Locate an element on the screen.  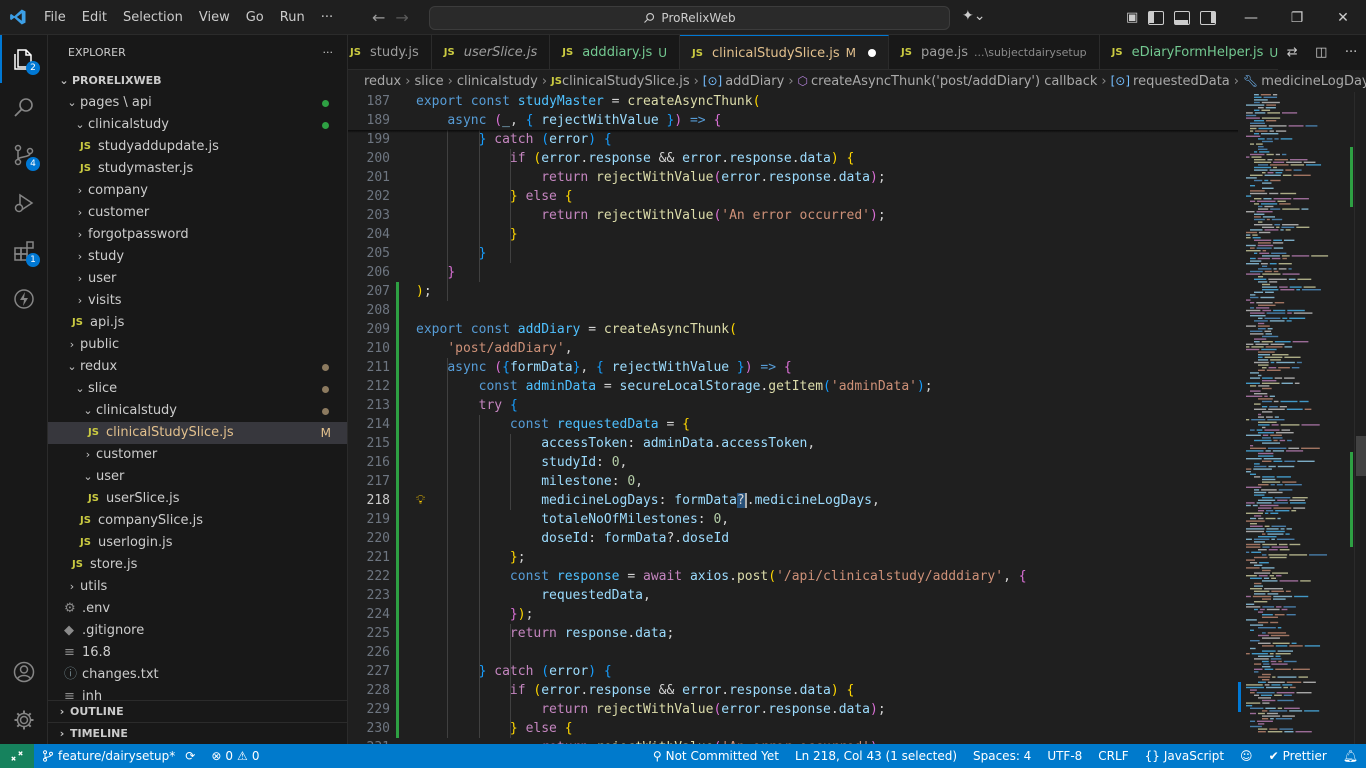
minimap is located at coordinates (1296, 418).